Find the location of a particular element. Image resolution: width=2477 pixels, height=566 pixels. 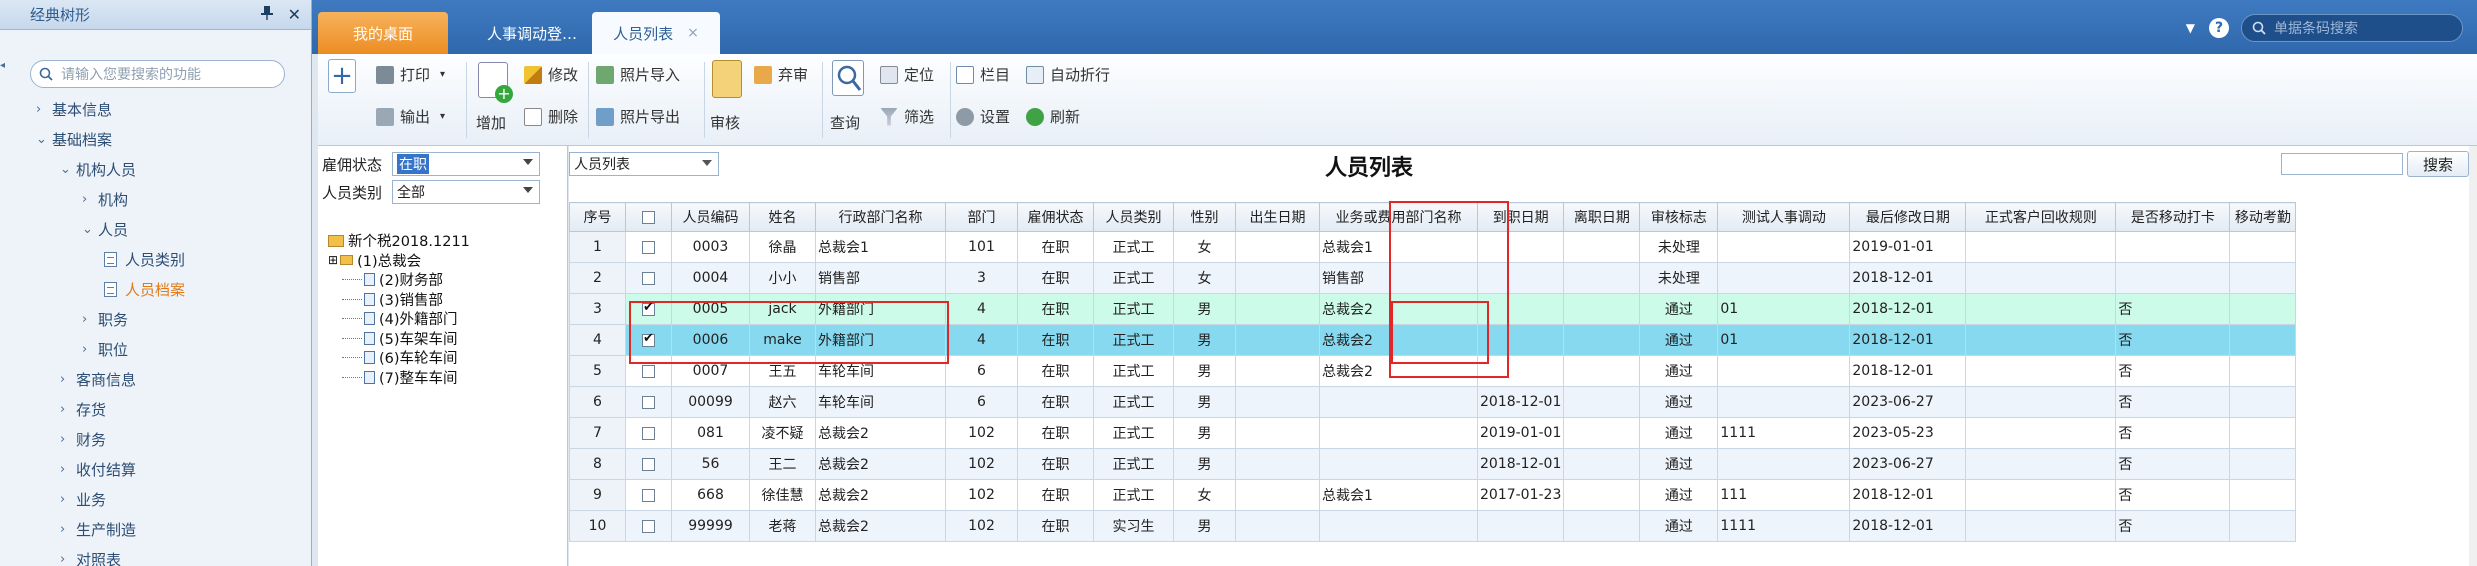

settings-button: 设置 is located at coordinates (983, 116).